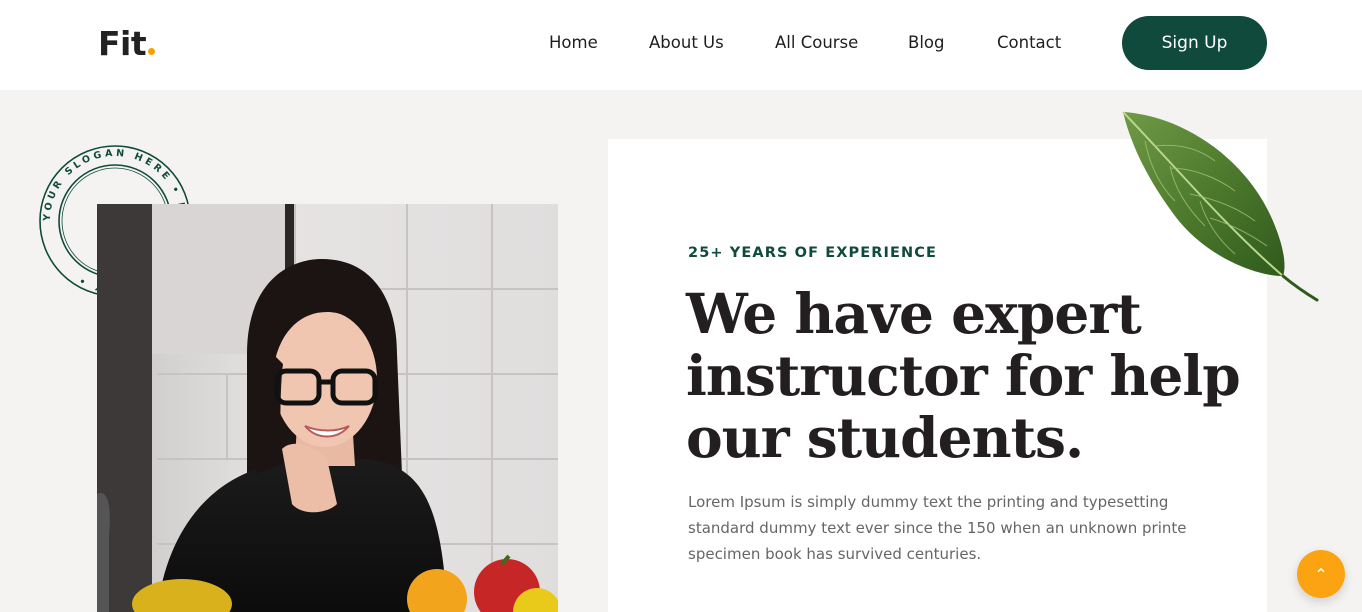 This screenshot has height=612, width=1362. Describe the element at coordinates (926, 42) in the screenshot. I see `nav-item-blog: Blog` at that location.